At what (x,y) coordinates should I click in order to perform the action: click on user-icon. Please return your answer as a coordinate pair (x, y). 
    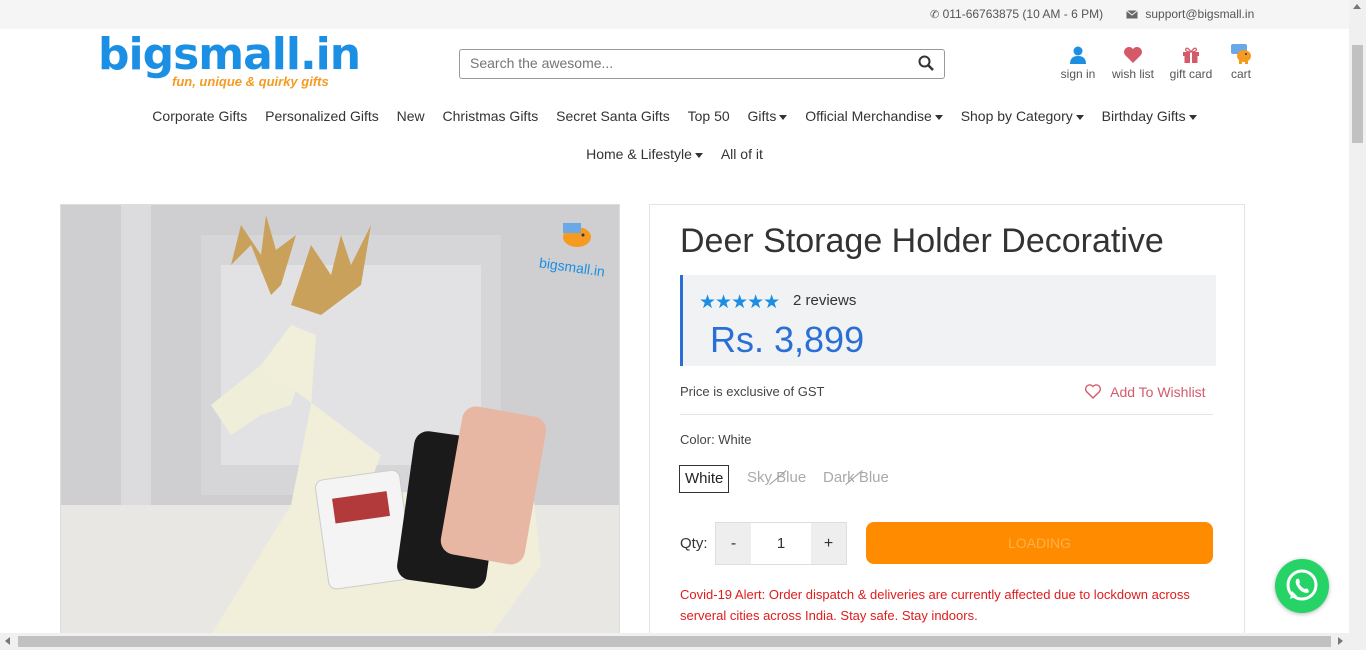
    Looking at the image, I should click on (1078, 53).